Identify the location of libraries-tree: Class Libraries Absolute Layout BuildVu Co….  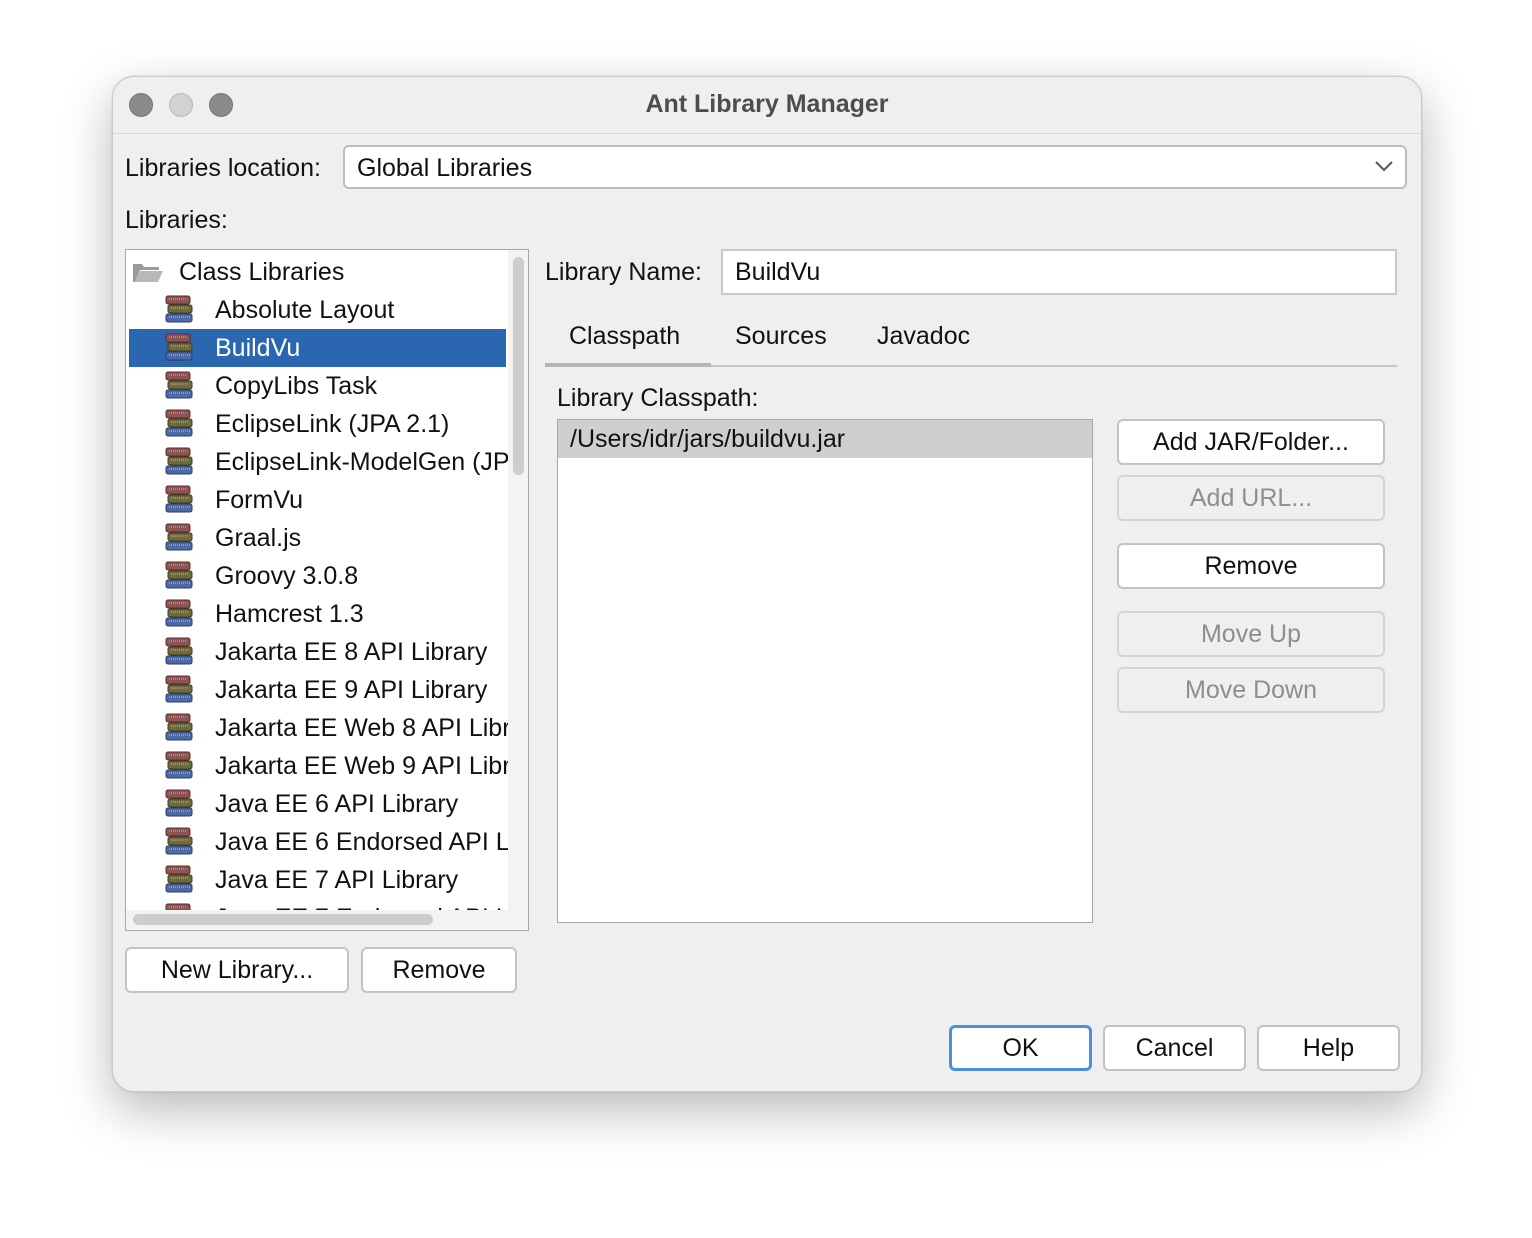
(327, 590).